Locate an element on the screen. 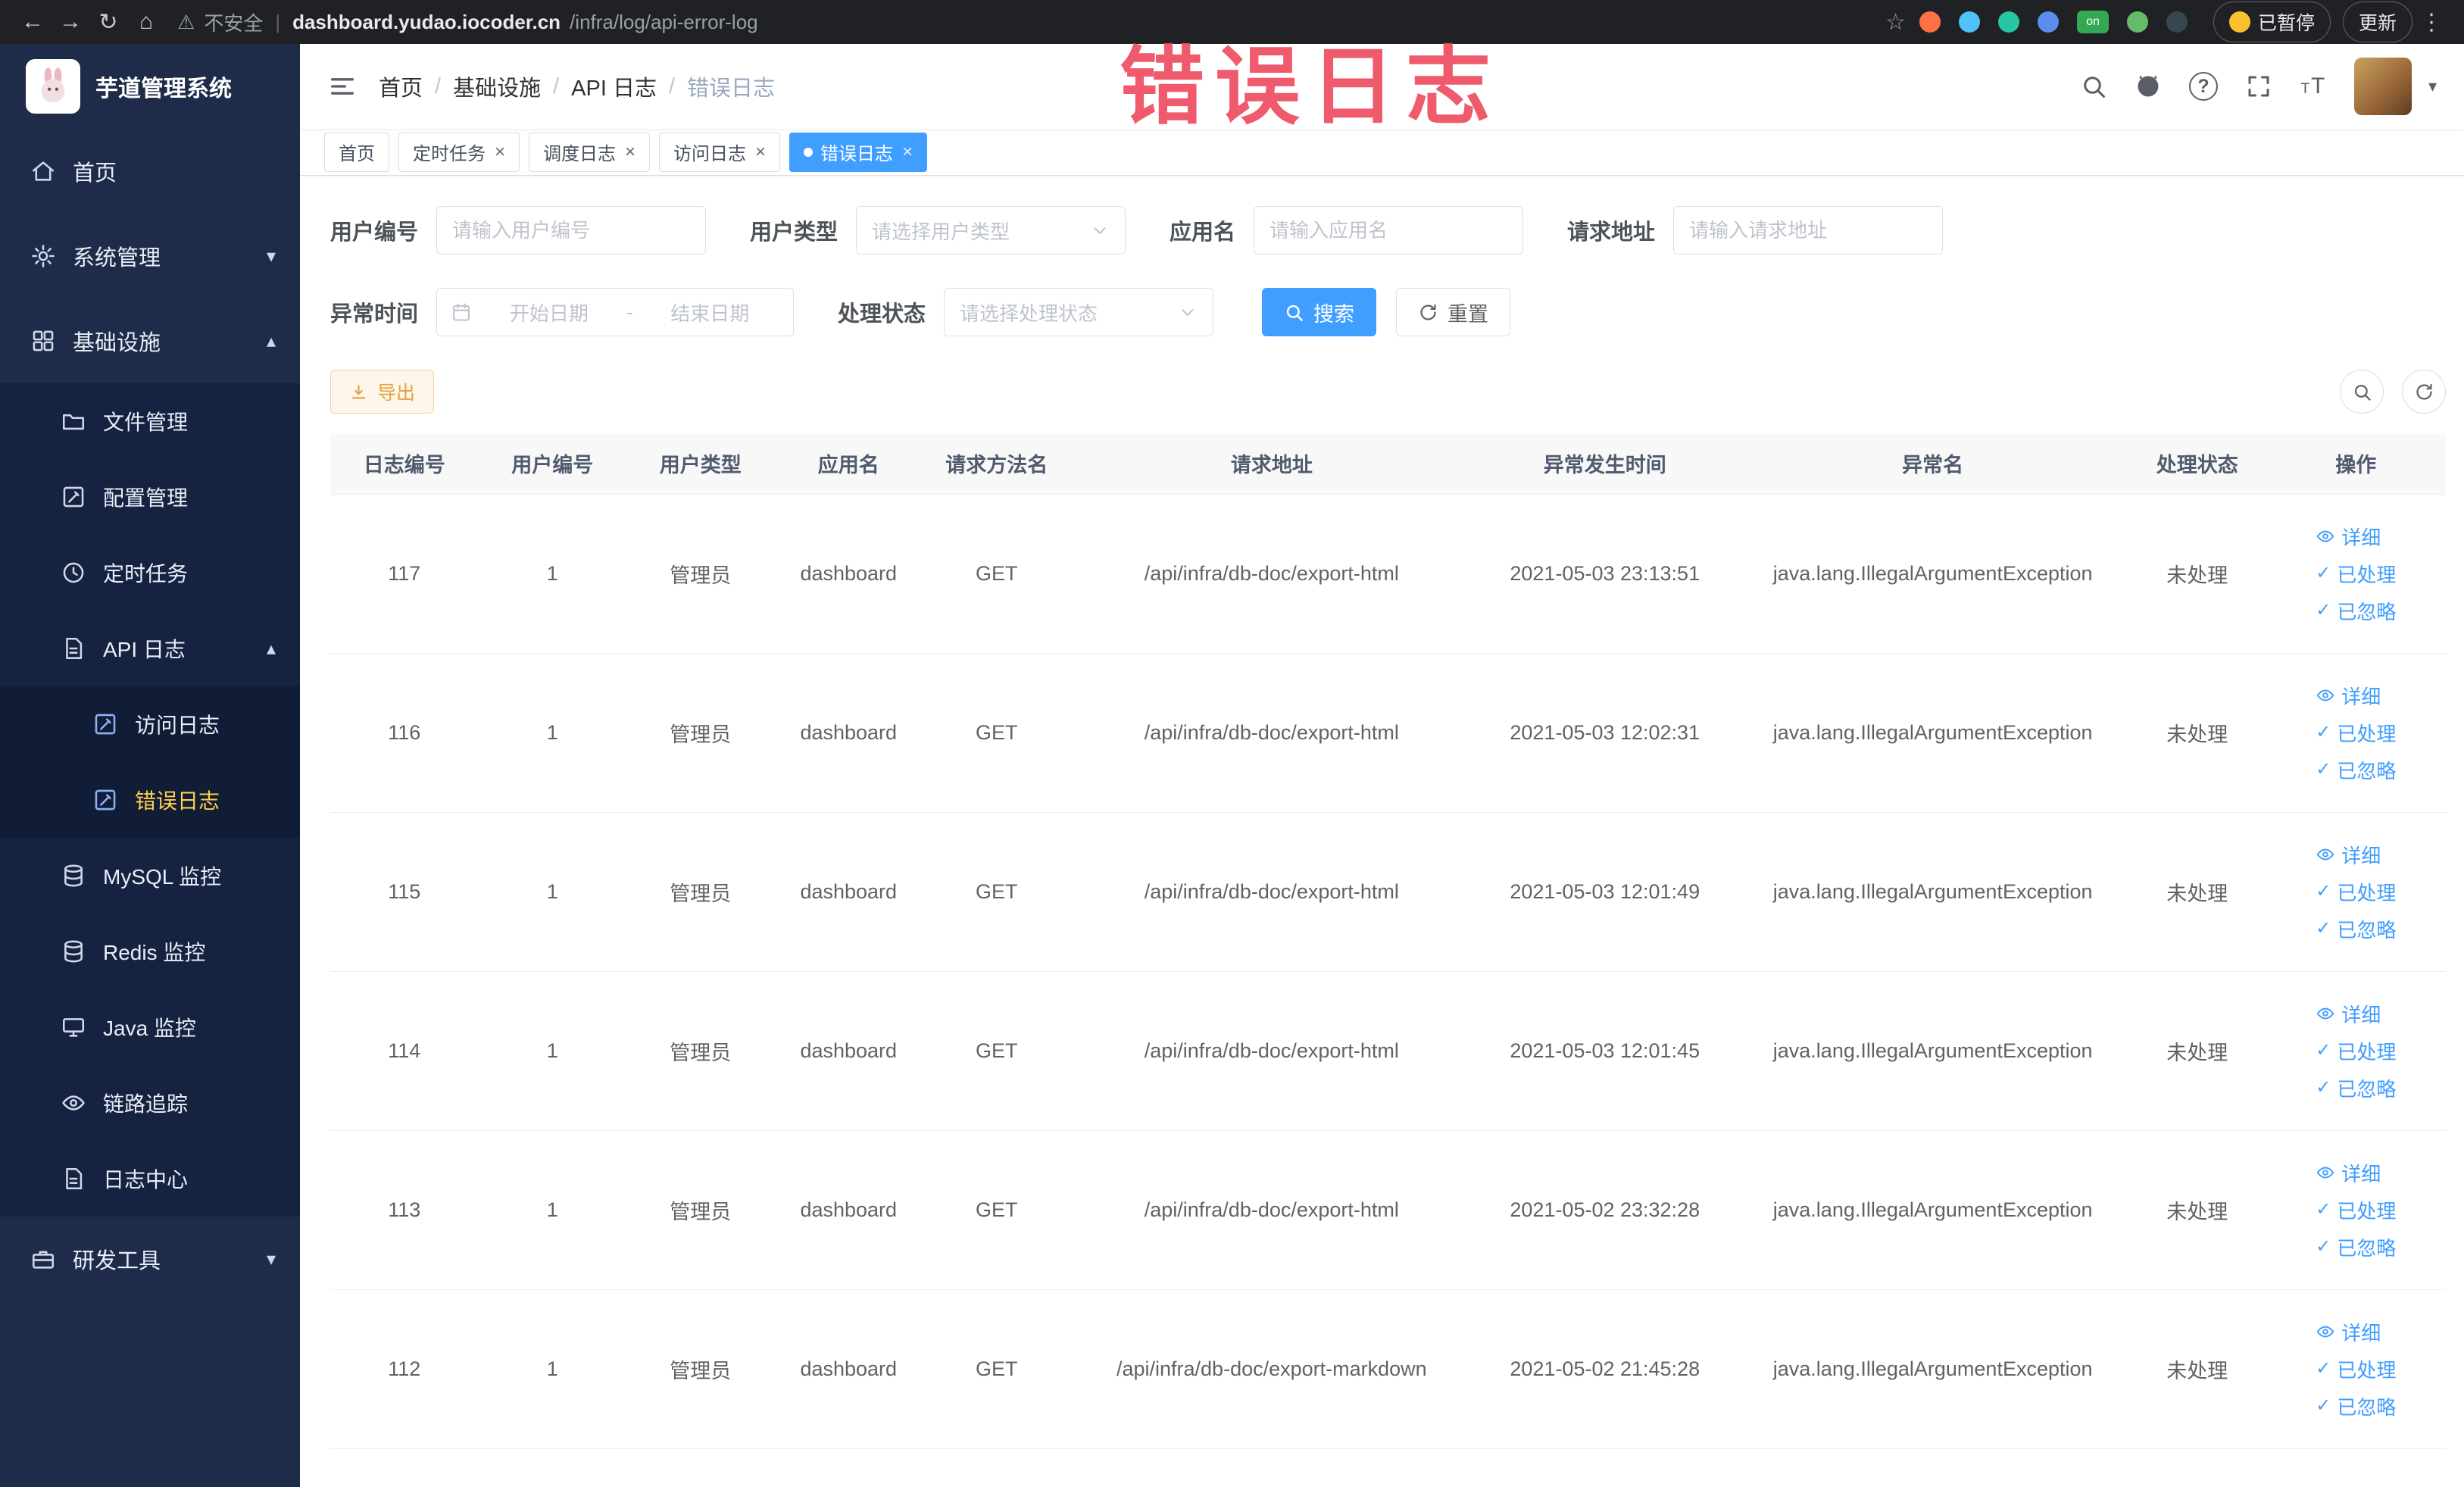 This screenshot has width=2464, height=1487. help-icon: ? is located at coordinates (2203, 86).